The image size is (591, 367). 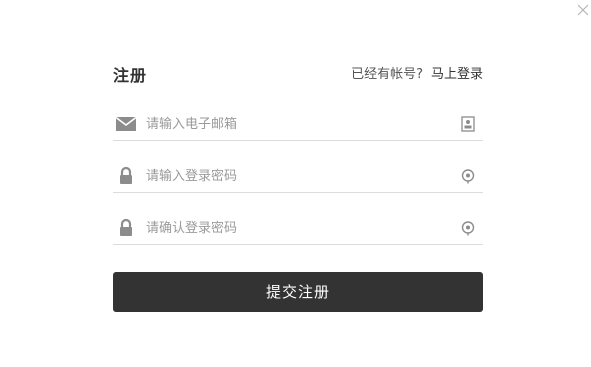 I want to click on login-hint: 已经有帐号? 马上登录, so click(x=417, y=72).